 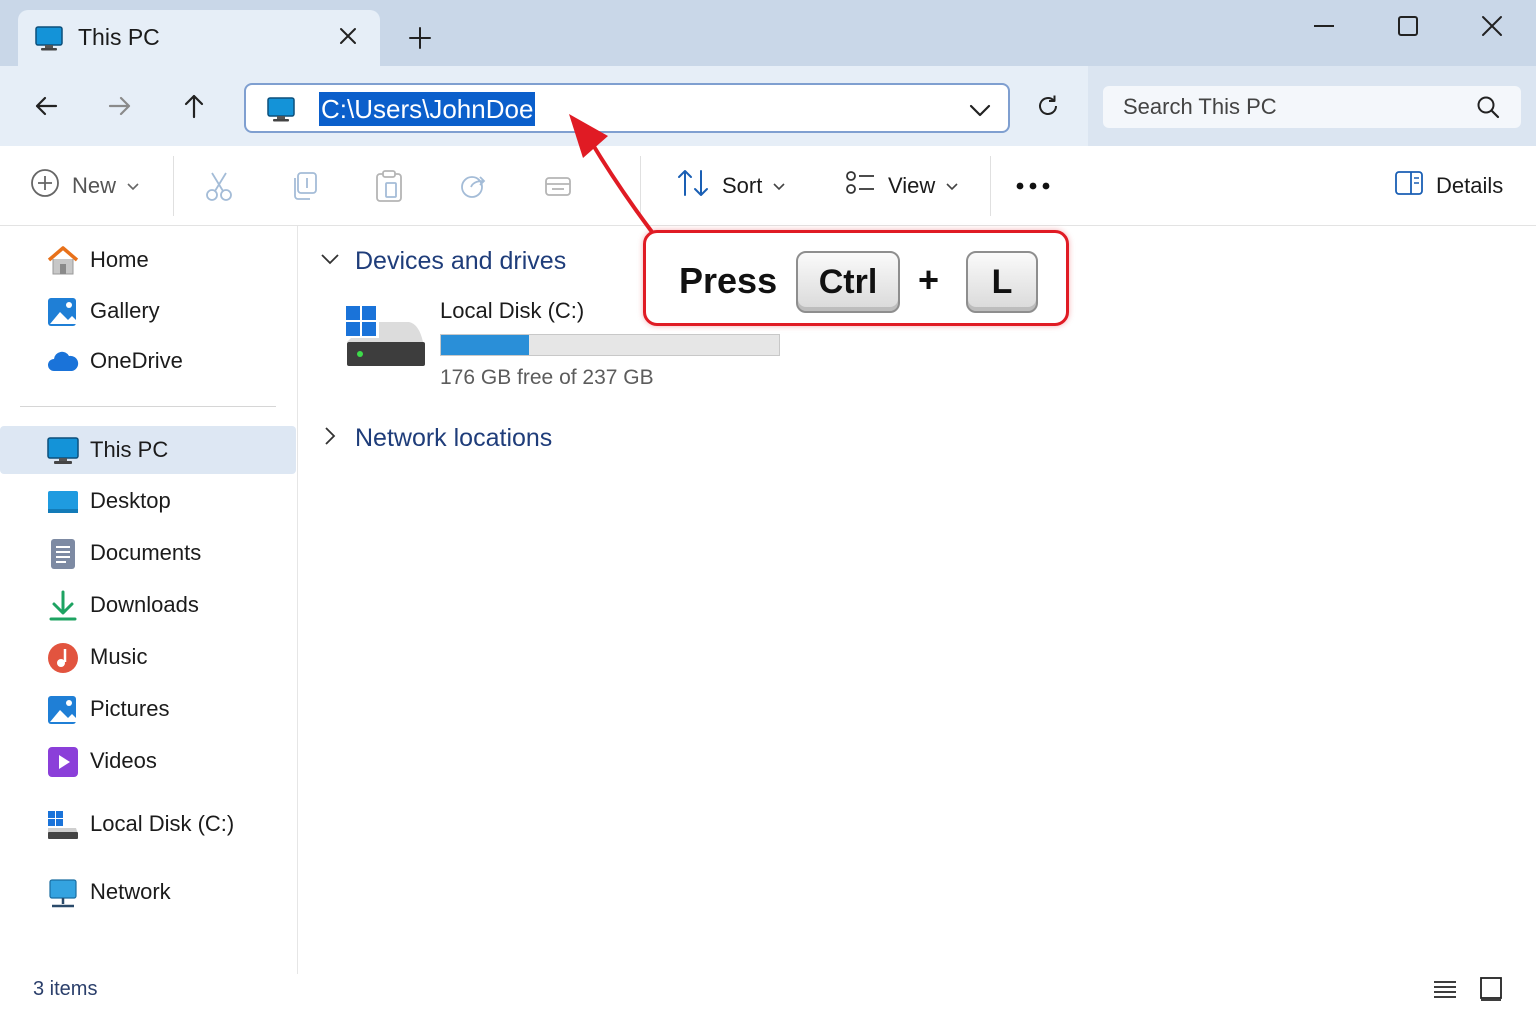 I want to click on sidebar-item-this-pc: This PC, so click(x=148, y=450).